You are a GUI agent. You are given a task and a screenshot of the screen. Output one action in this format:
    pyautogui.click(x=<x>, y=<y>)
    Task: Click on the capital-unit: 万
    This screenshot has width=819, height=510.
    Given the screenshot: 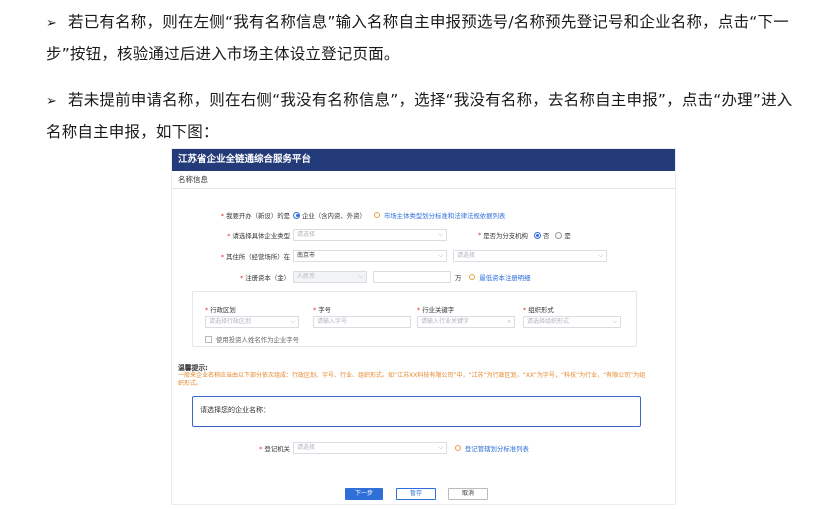 What is the action you would take?
    pyautogui.click(x=458, y=277)
    